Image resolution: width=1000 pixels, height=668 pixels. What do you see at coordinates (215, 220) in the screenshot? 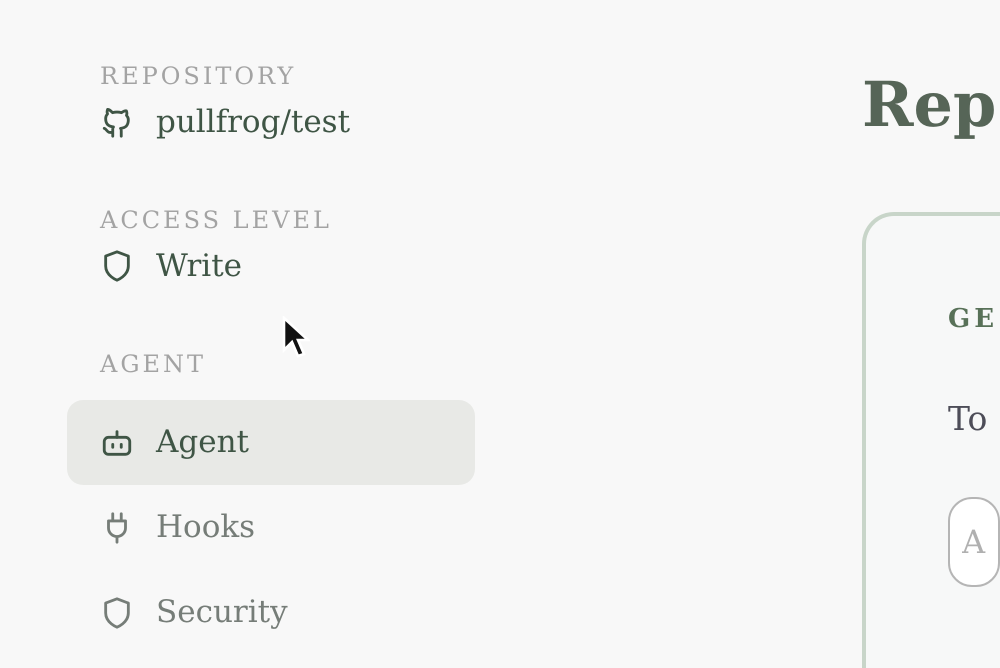
I see `section-label: ACCESS LEVEL` at bounding box center [215, 220].